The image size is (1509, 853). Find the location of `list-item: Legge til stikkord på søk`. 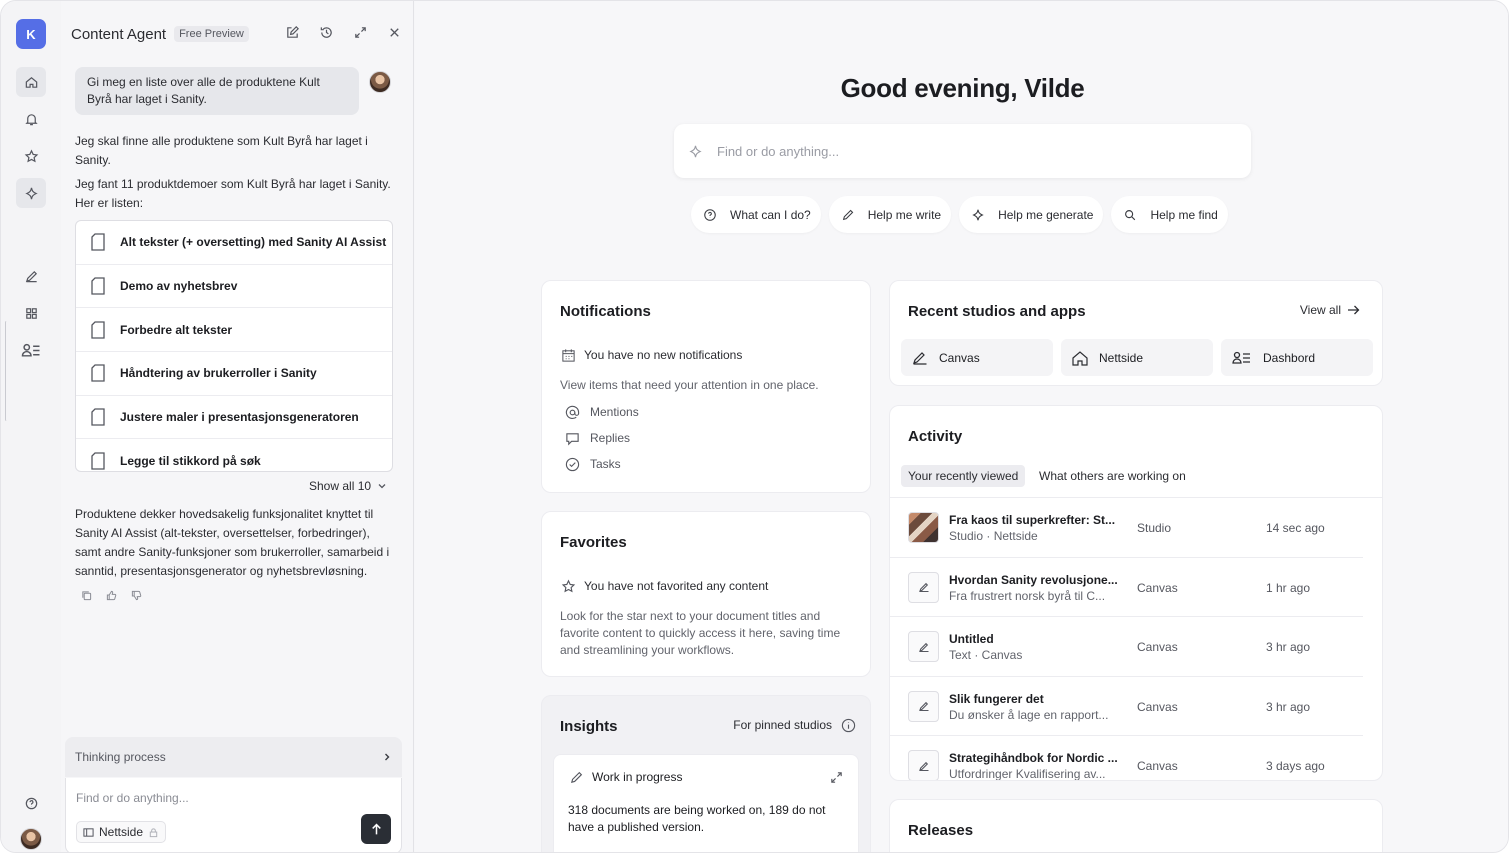

list-item: Legge til stikkord på søk is located at coordinates (234, 455).